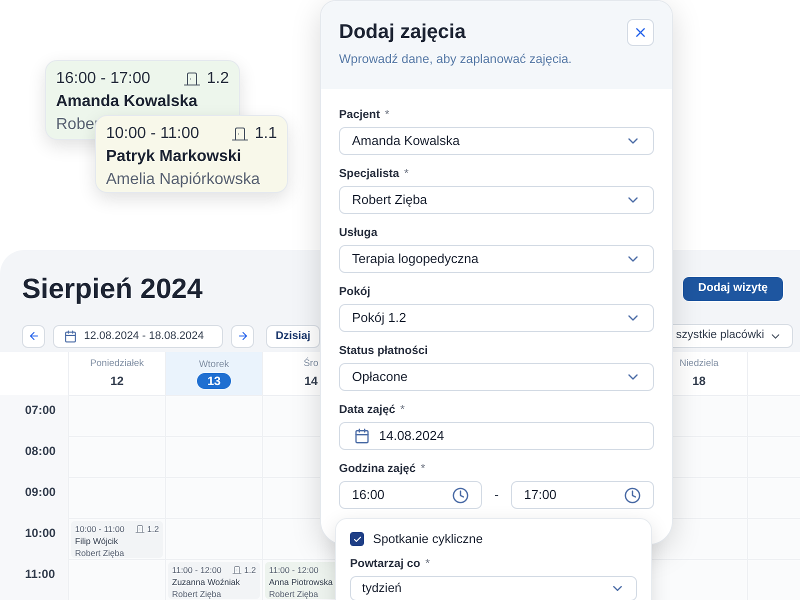 The image size is (800, 600). What do you see at coordinates (206, 582) in the screenshot?
I see `patient-name: Zuzanna Woźniak` at bounding box center [206, 582].